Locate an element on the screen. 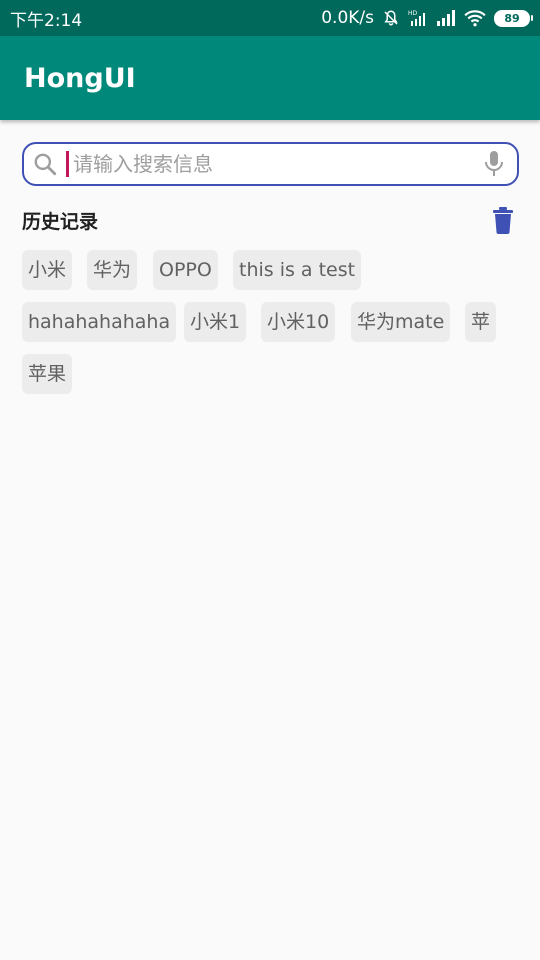  trash-icon is located at coordinates (503, 220).